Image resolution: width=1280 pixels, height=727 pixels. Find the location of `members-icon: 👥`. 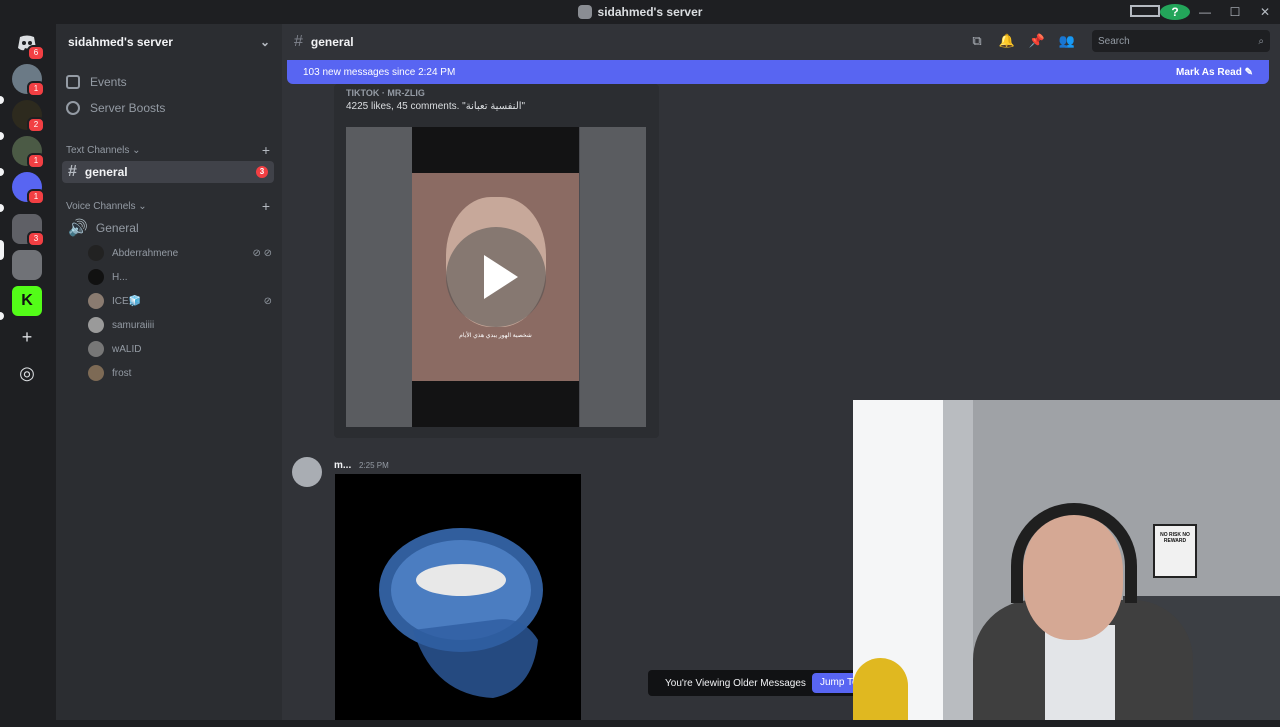

members-icon: 👥 is located at coordinates (1067, 41).